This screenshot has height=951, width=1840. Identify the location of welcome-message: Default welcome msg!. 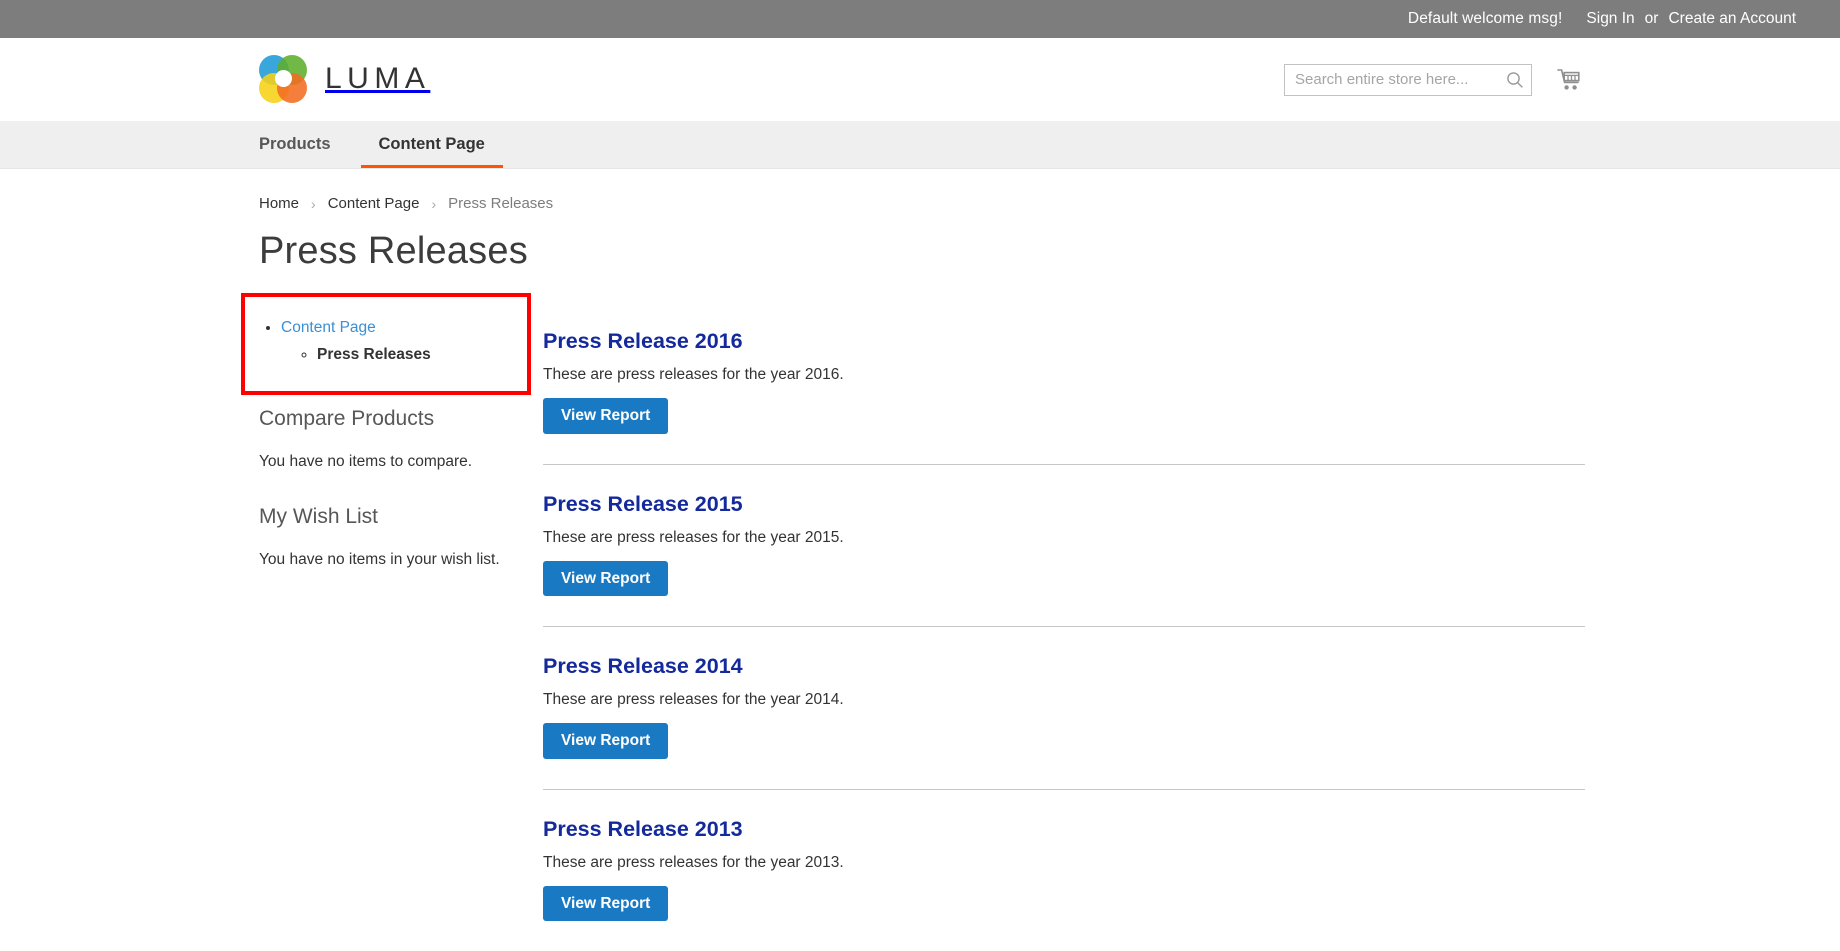
(1485, 18).